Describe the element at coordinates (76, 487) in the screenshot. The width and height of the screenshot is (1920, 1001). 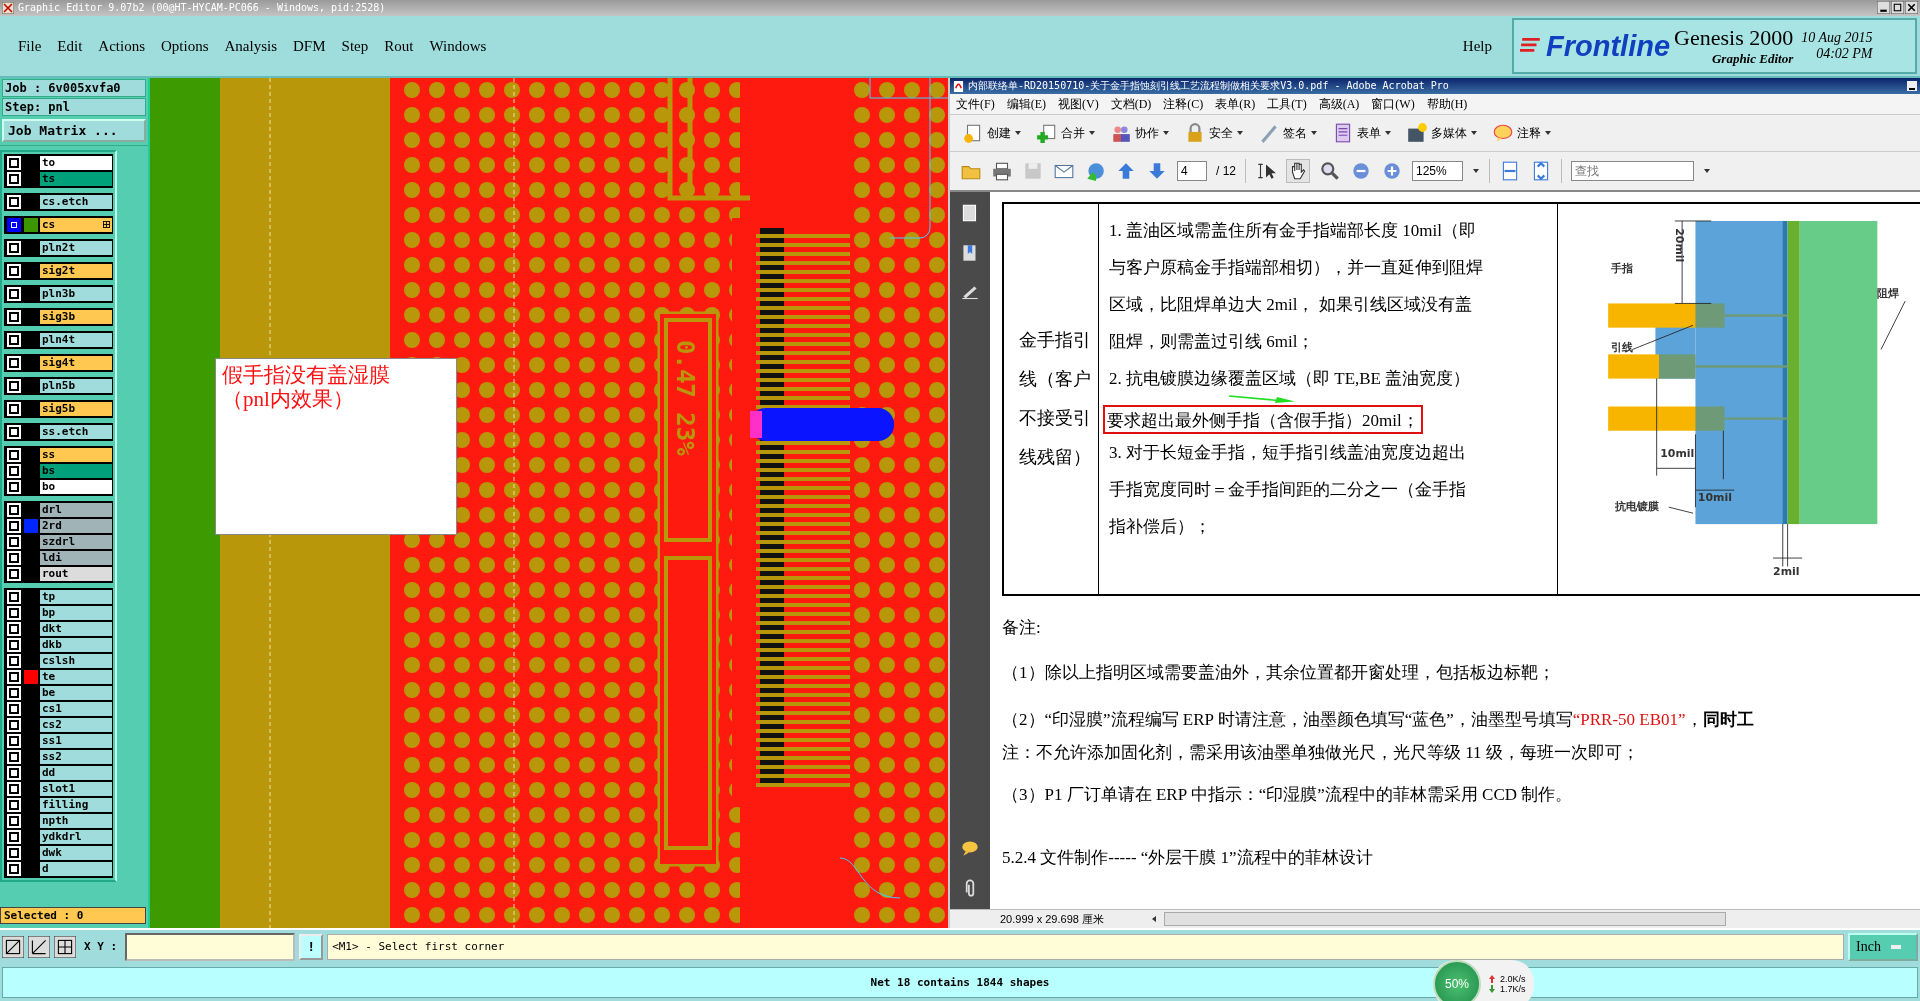
I see `layer-name: bo` at that location.